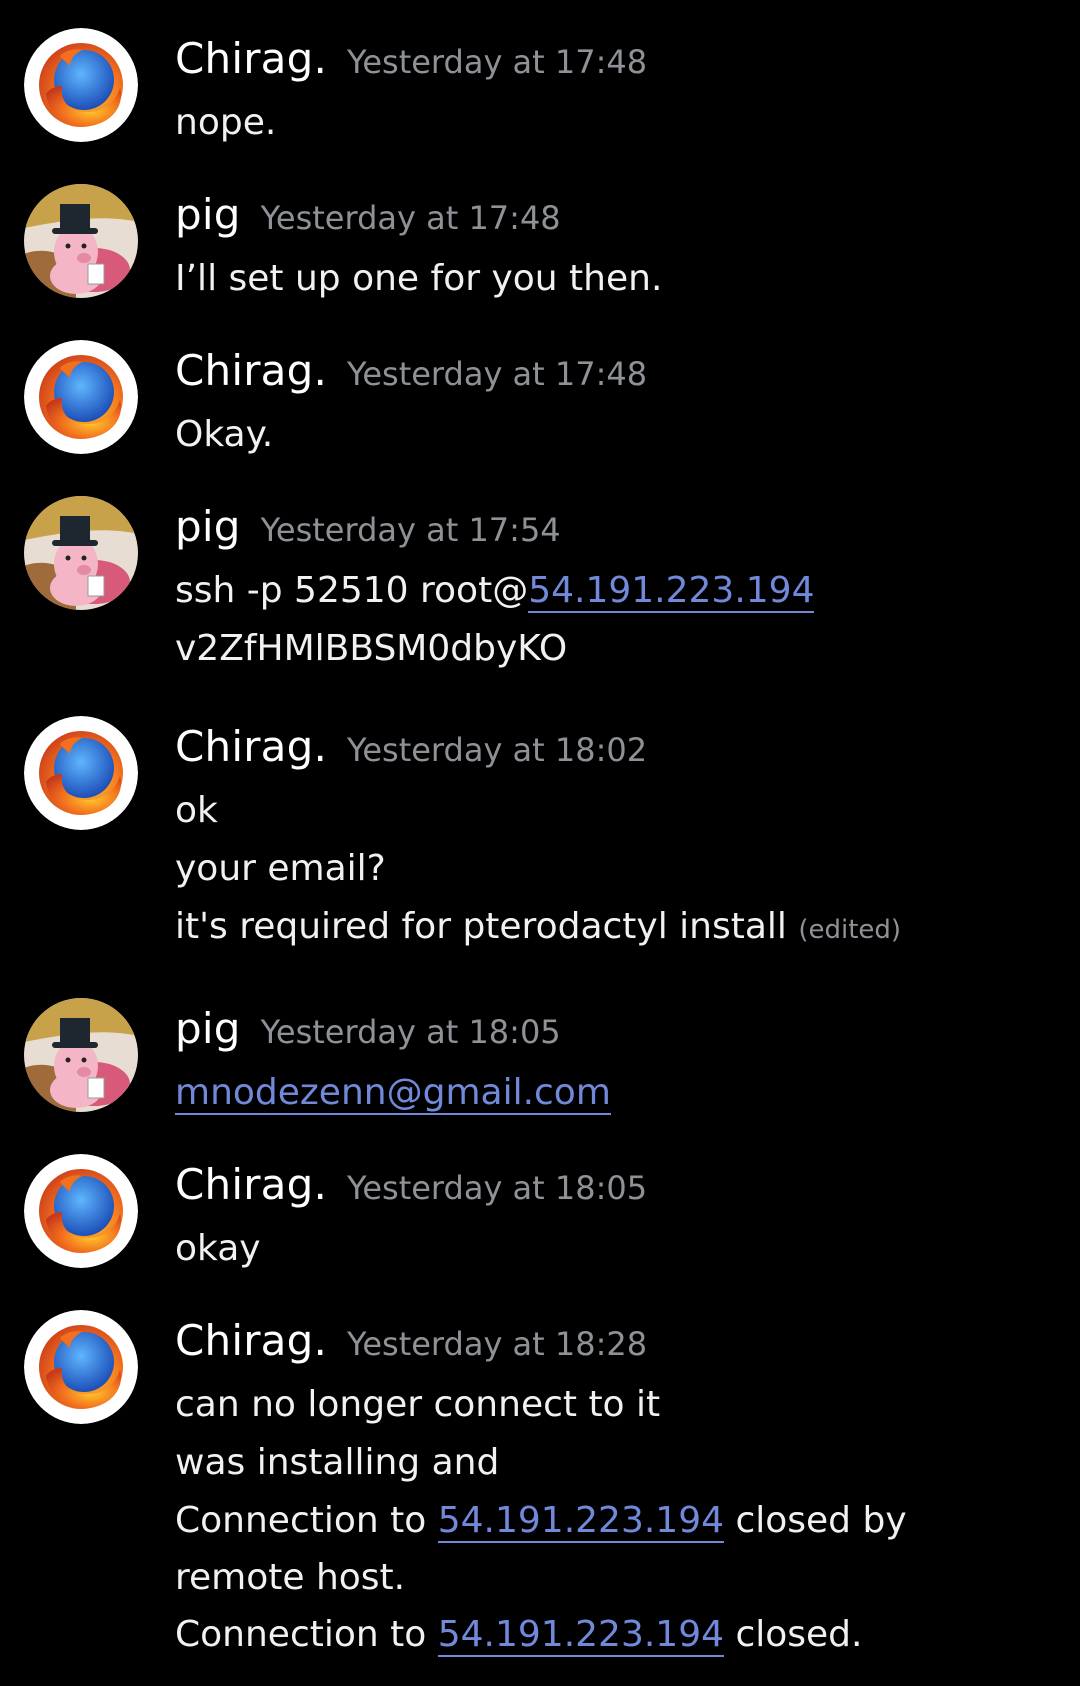  What do you see at coordinates (850, 930) in the screenshot?
I see `edited-label: (edited)` at bounding box center [850, 930].